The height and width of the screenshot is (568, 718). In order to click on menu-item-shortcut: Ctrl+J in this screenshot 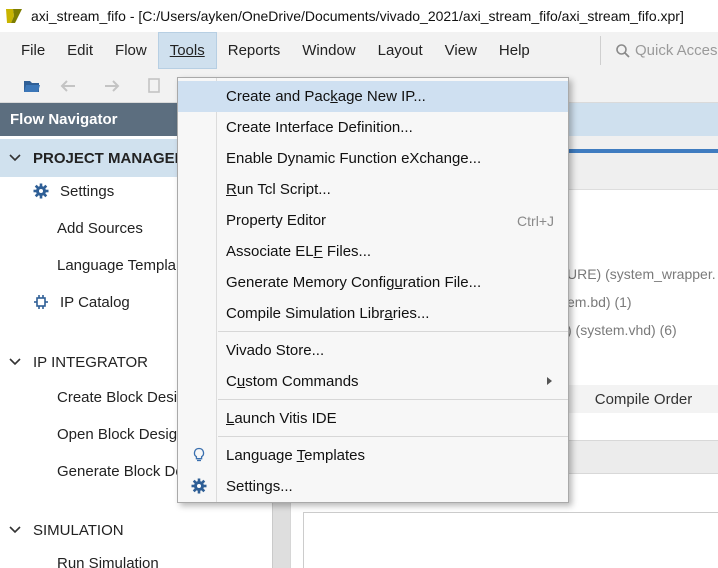, I will do `click(535, 220)`.